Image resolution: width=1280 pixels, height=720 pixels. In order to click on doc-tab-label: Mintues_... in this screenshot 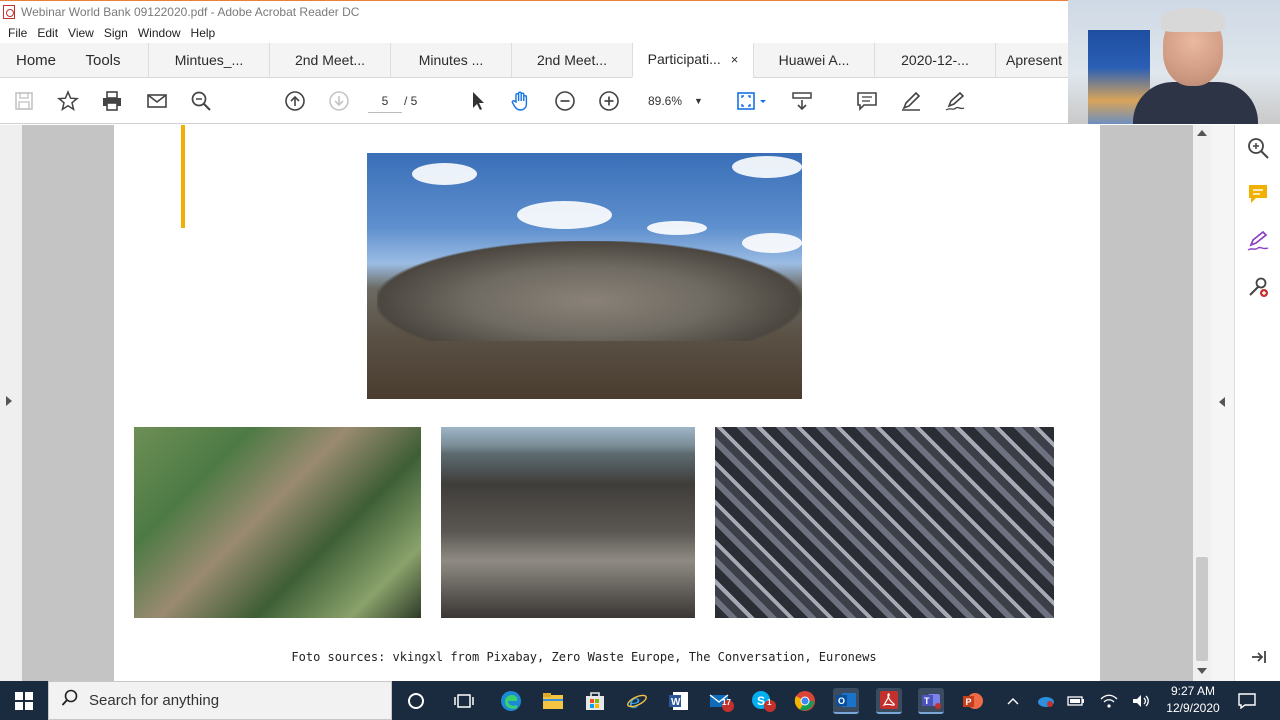, I will do `click(209, 60)`.